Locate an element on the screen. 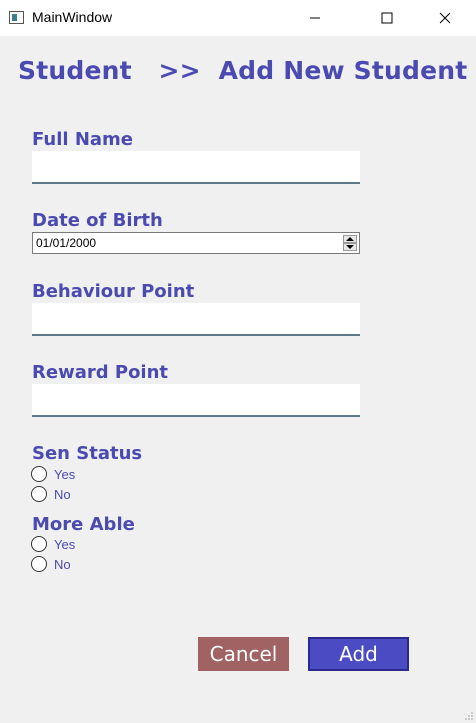 The height and width of the screenshot is (723, 476). title-bar: MainWindow is located at coordinates (238, 18).